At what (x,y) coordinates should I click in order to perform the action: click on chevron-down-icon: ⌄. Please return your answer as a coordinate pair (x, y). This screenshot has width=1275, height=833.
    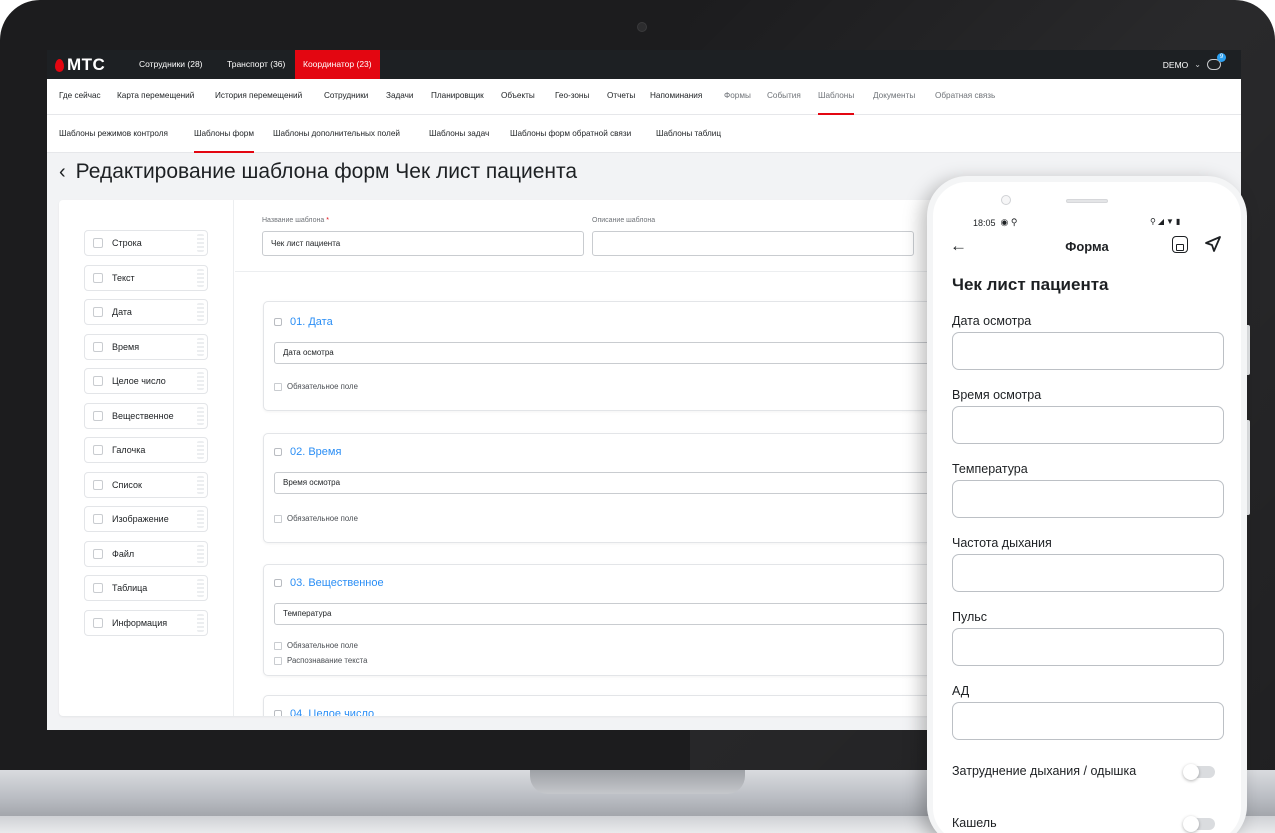
    Looking at the image, I should click on (1197, 64).